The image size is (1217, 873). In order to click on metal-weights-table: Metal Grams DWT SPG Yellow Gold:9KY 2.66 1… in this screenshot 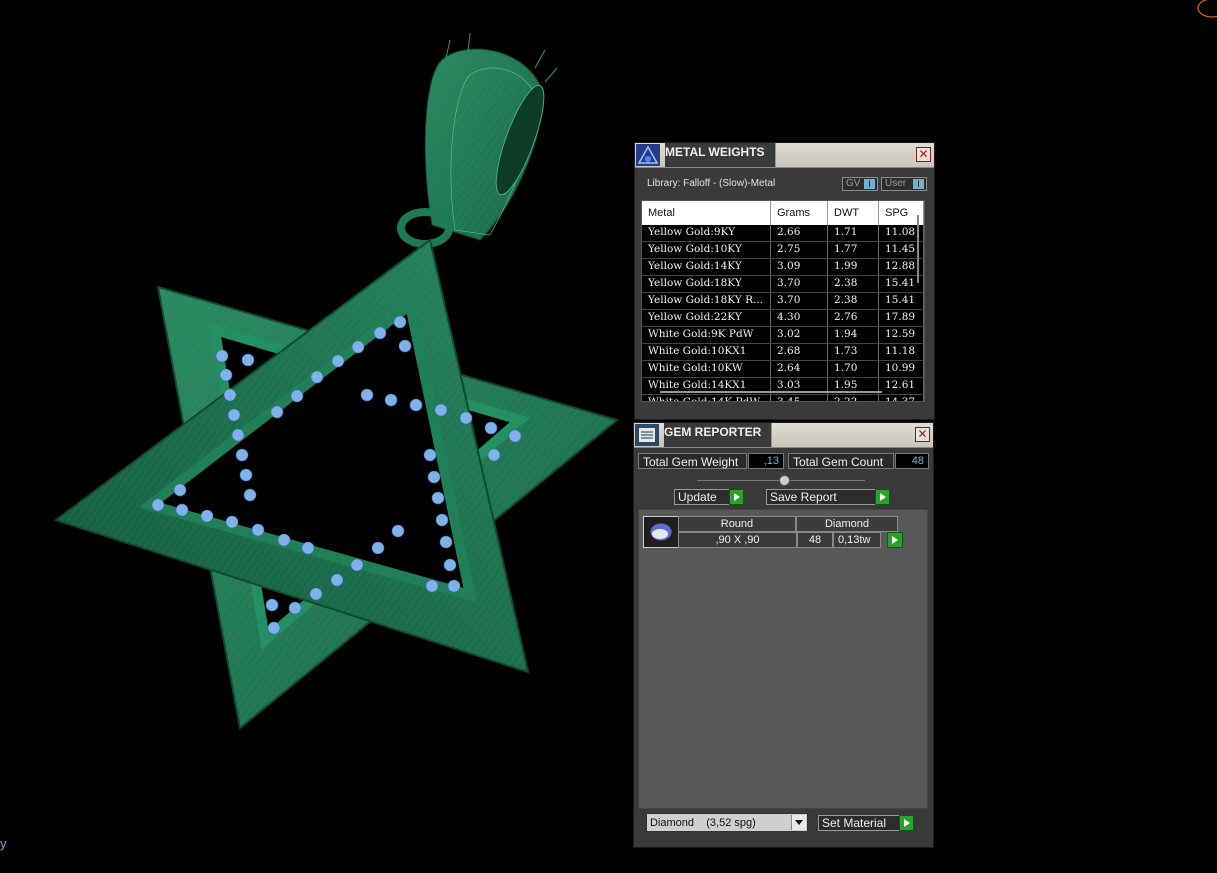, I will do `click(783, 301)`.